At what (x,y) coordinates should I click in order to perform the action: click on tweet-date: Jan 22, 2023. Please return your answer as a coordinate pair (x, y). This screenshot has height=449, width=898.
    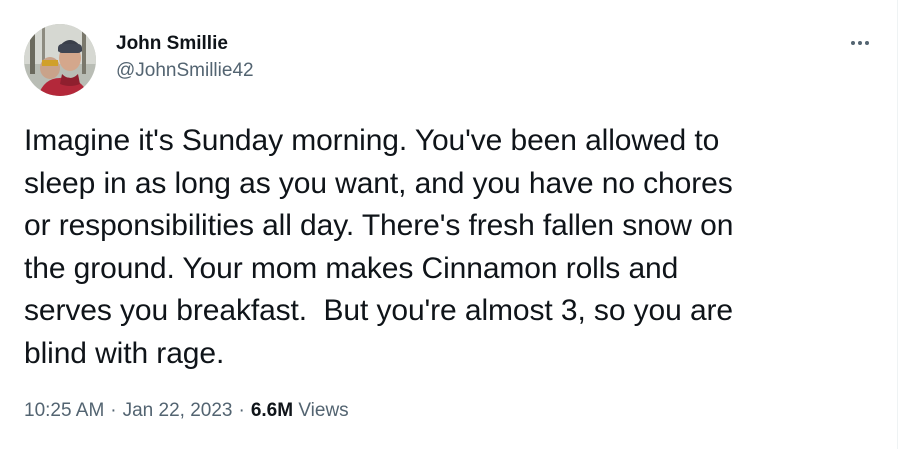
    Looking at the image, I should click on (177, 410).